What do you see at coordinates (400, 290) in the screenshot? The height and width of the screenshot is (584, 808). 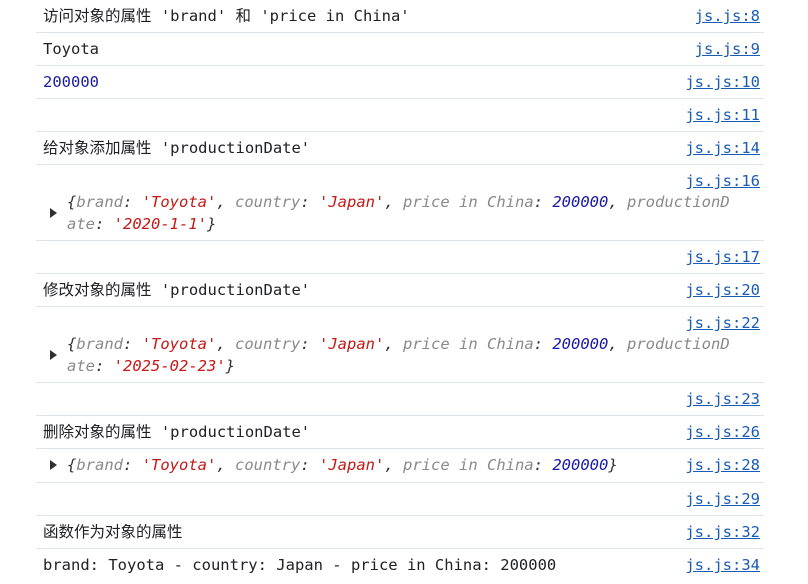 I see `console-message: 修改对象的属性 'productionDate' js.js:20` at bounding box center [400, 290].